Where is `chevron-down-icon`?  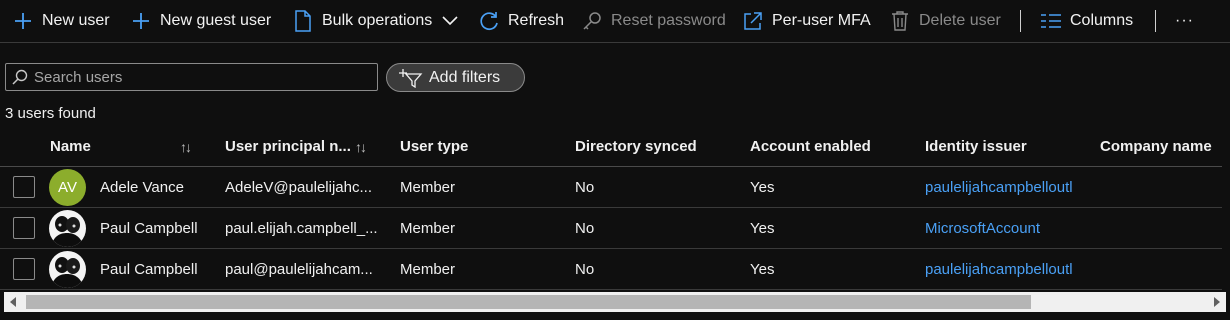
chevron-down-icon is located at coordinates (450, 21).